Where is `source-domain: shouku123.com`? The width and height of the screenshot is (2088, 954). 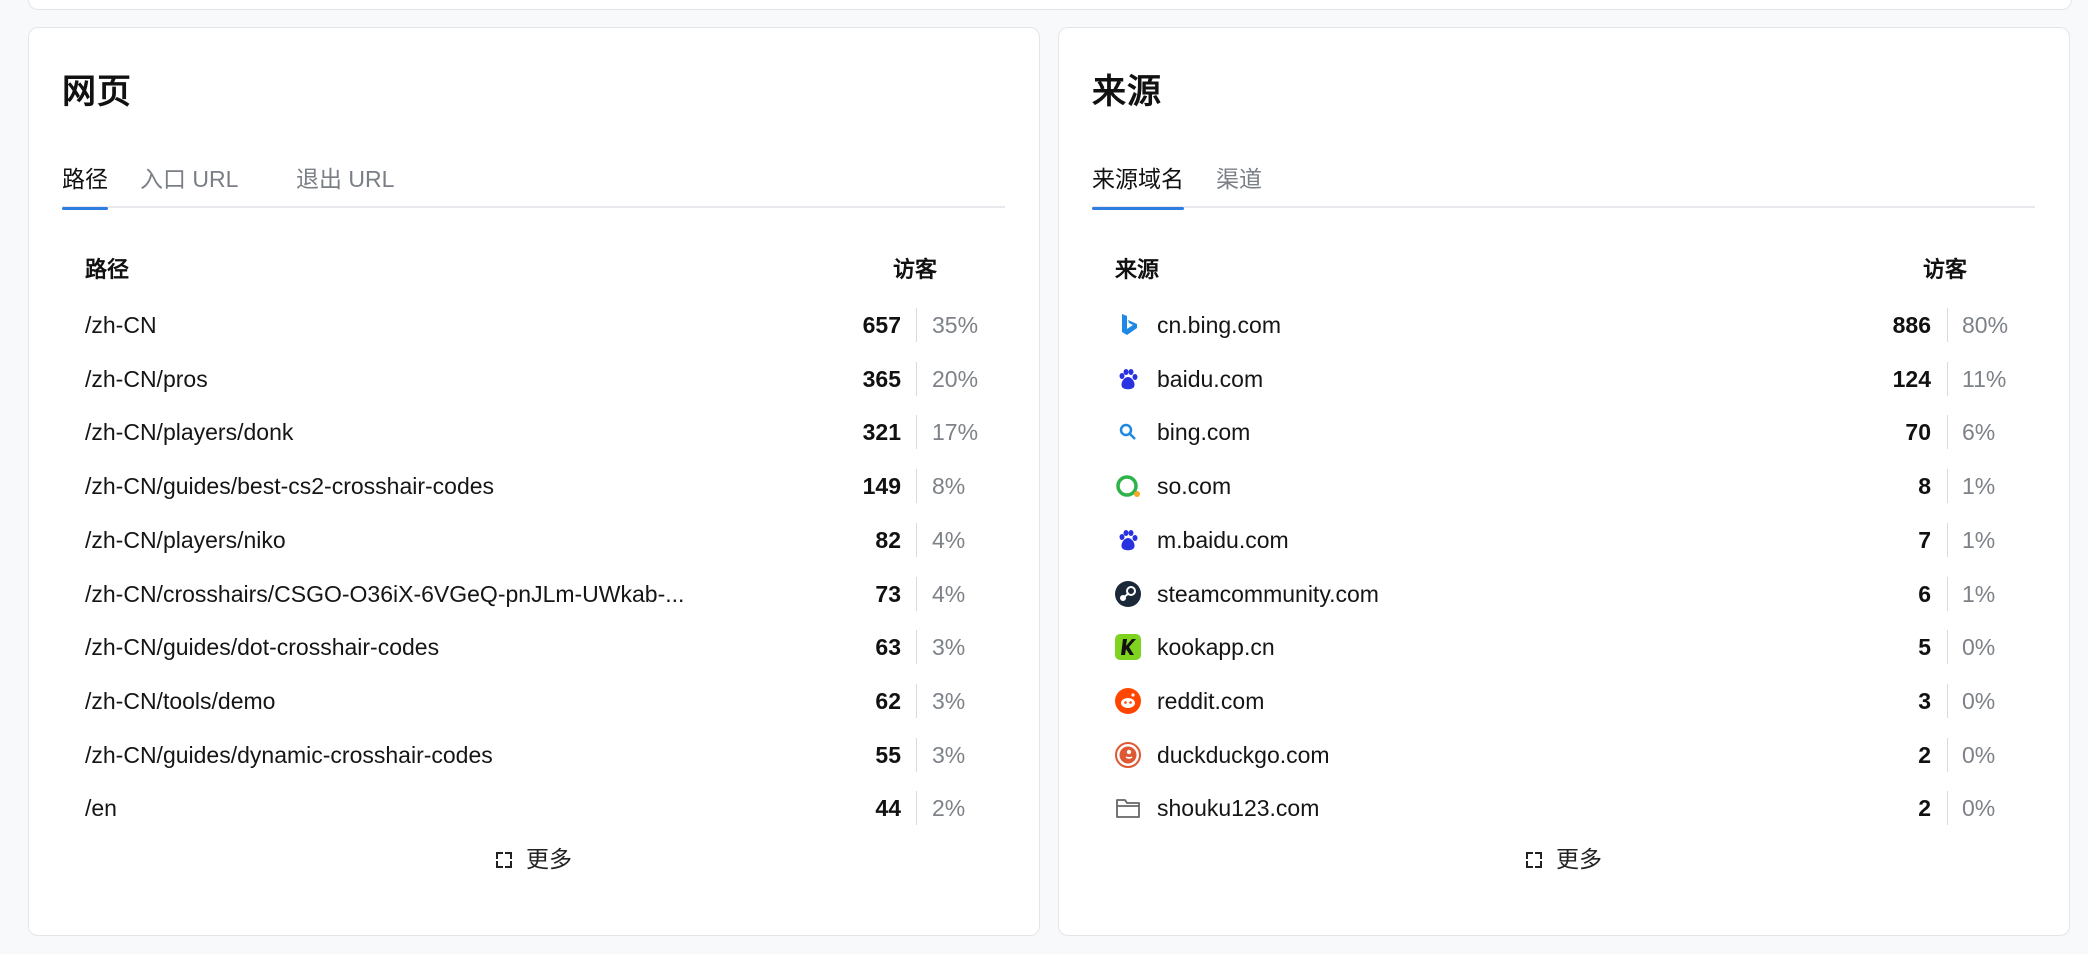
source-domain: shouku123.com is located at coordinates (1238, 808).